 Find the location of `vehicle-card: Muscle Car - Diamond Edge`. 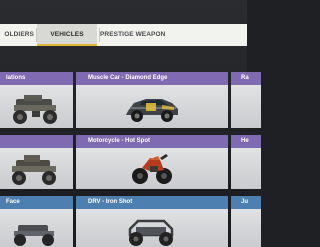

vehicle-card: Muscle Car - Diamond Edge is located at coordinates (152, 100).